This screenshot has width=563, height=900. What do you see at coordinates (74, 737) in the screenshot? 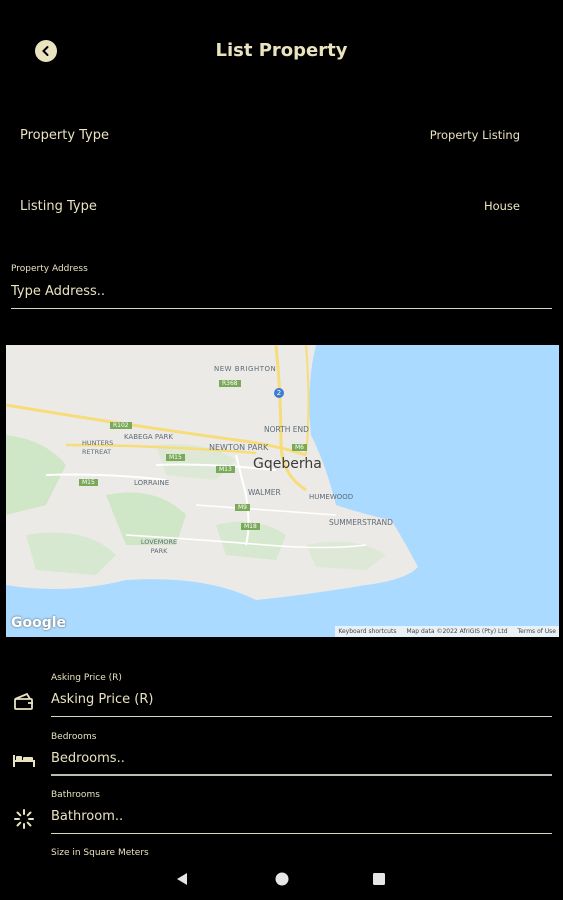
I see `bedrooms-label: Bedrooms` at bounding box center [74, 737].